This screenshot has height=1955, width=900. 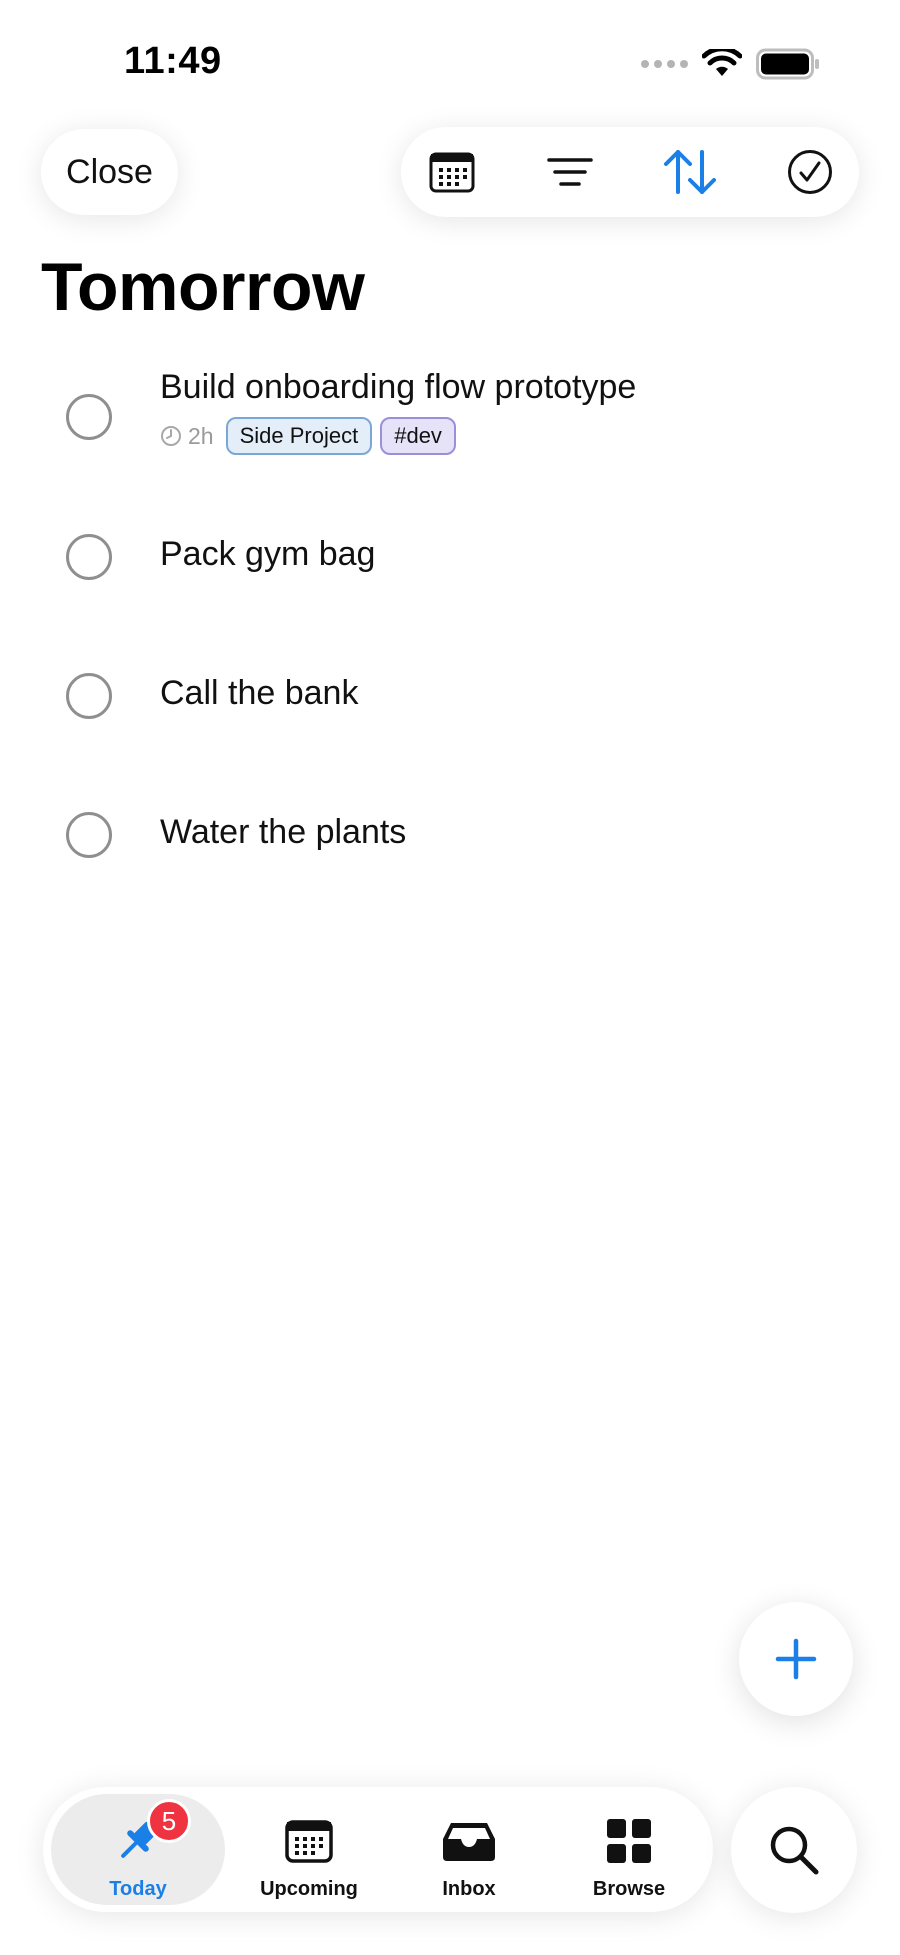 What do you see at coordinates (171, 436) in the screenshot?
I see `clock-icon` at bounding box center [171, 436].